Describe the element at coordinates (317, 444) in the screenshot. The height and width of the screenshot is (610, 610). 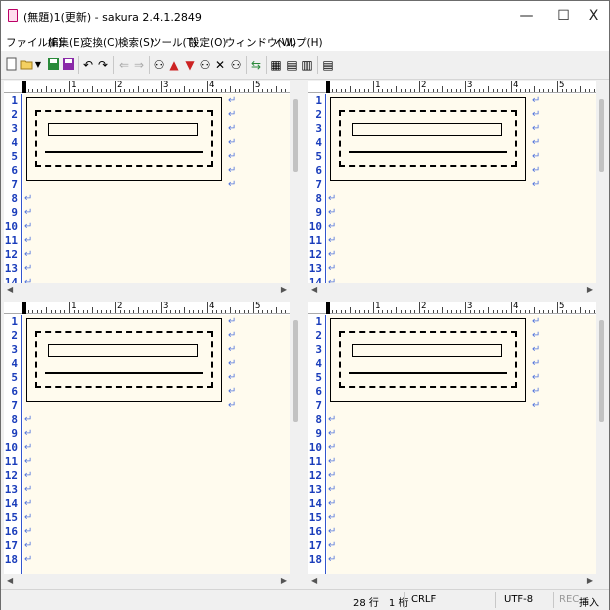
I see `line-number-gutter: 1 2 3 4 5 6 7 8 9 10 11 12 13 14 15 16 17 18` at that location.